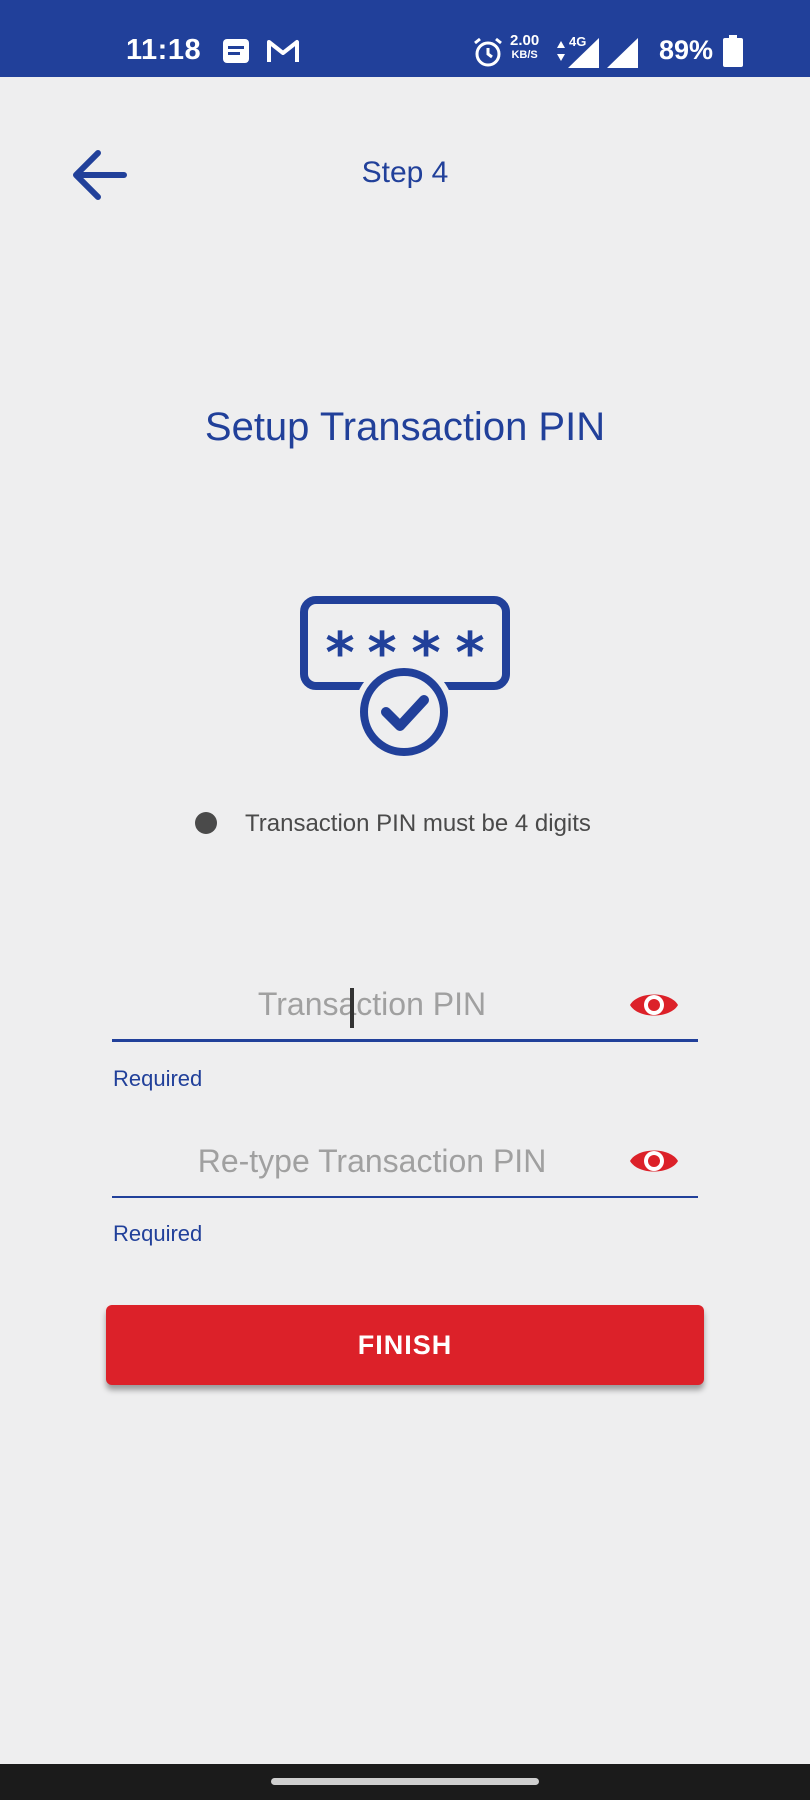  I want to click on text-cursor, so click(352, 1008).